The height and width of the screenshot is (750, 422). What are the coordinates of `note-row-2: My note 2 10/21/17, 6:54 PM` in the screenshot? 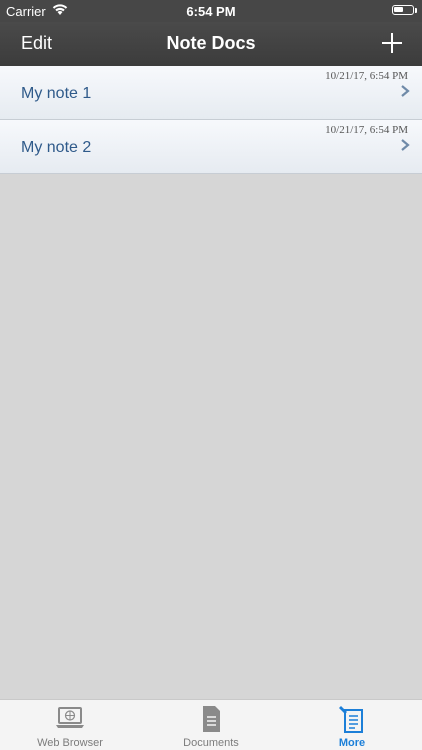 It's located at (211, 147).